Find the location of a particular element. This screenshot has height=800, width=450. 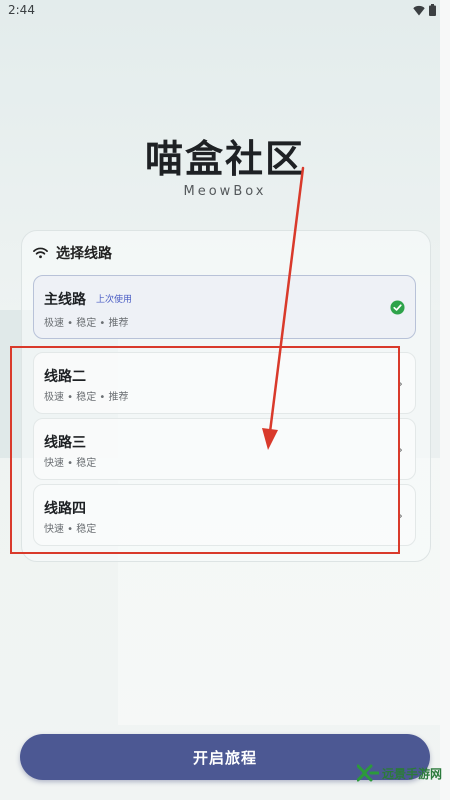

watermark-logo-icon is located at coordinates (367, 773).